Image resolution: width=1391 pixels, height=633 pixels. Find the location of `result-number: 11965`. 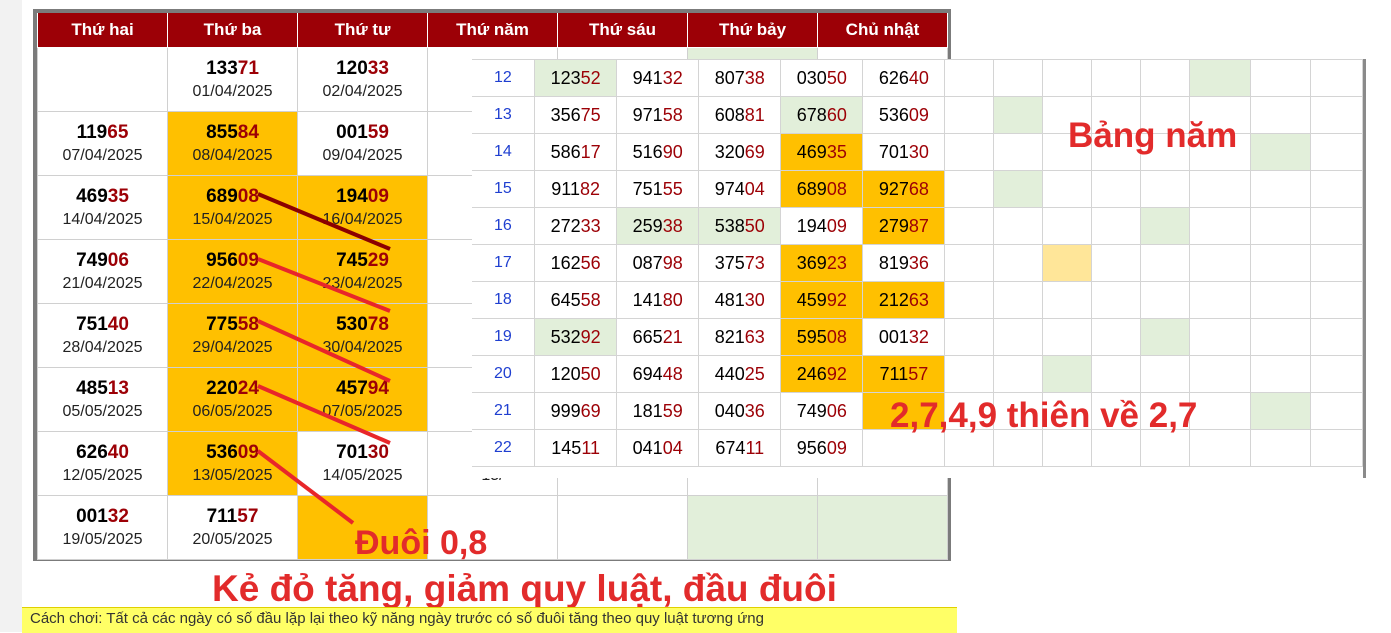

result-number: 11965 is located at coordinates (102, 132).